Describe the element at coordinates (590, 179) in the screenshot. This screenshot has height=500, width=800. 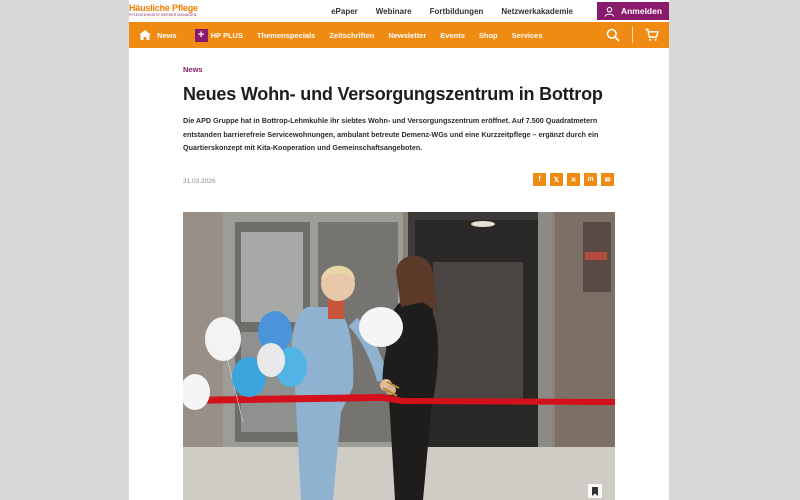
I see `linkedin-icon: in` at that location.